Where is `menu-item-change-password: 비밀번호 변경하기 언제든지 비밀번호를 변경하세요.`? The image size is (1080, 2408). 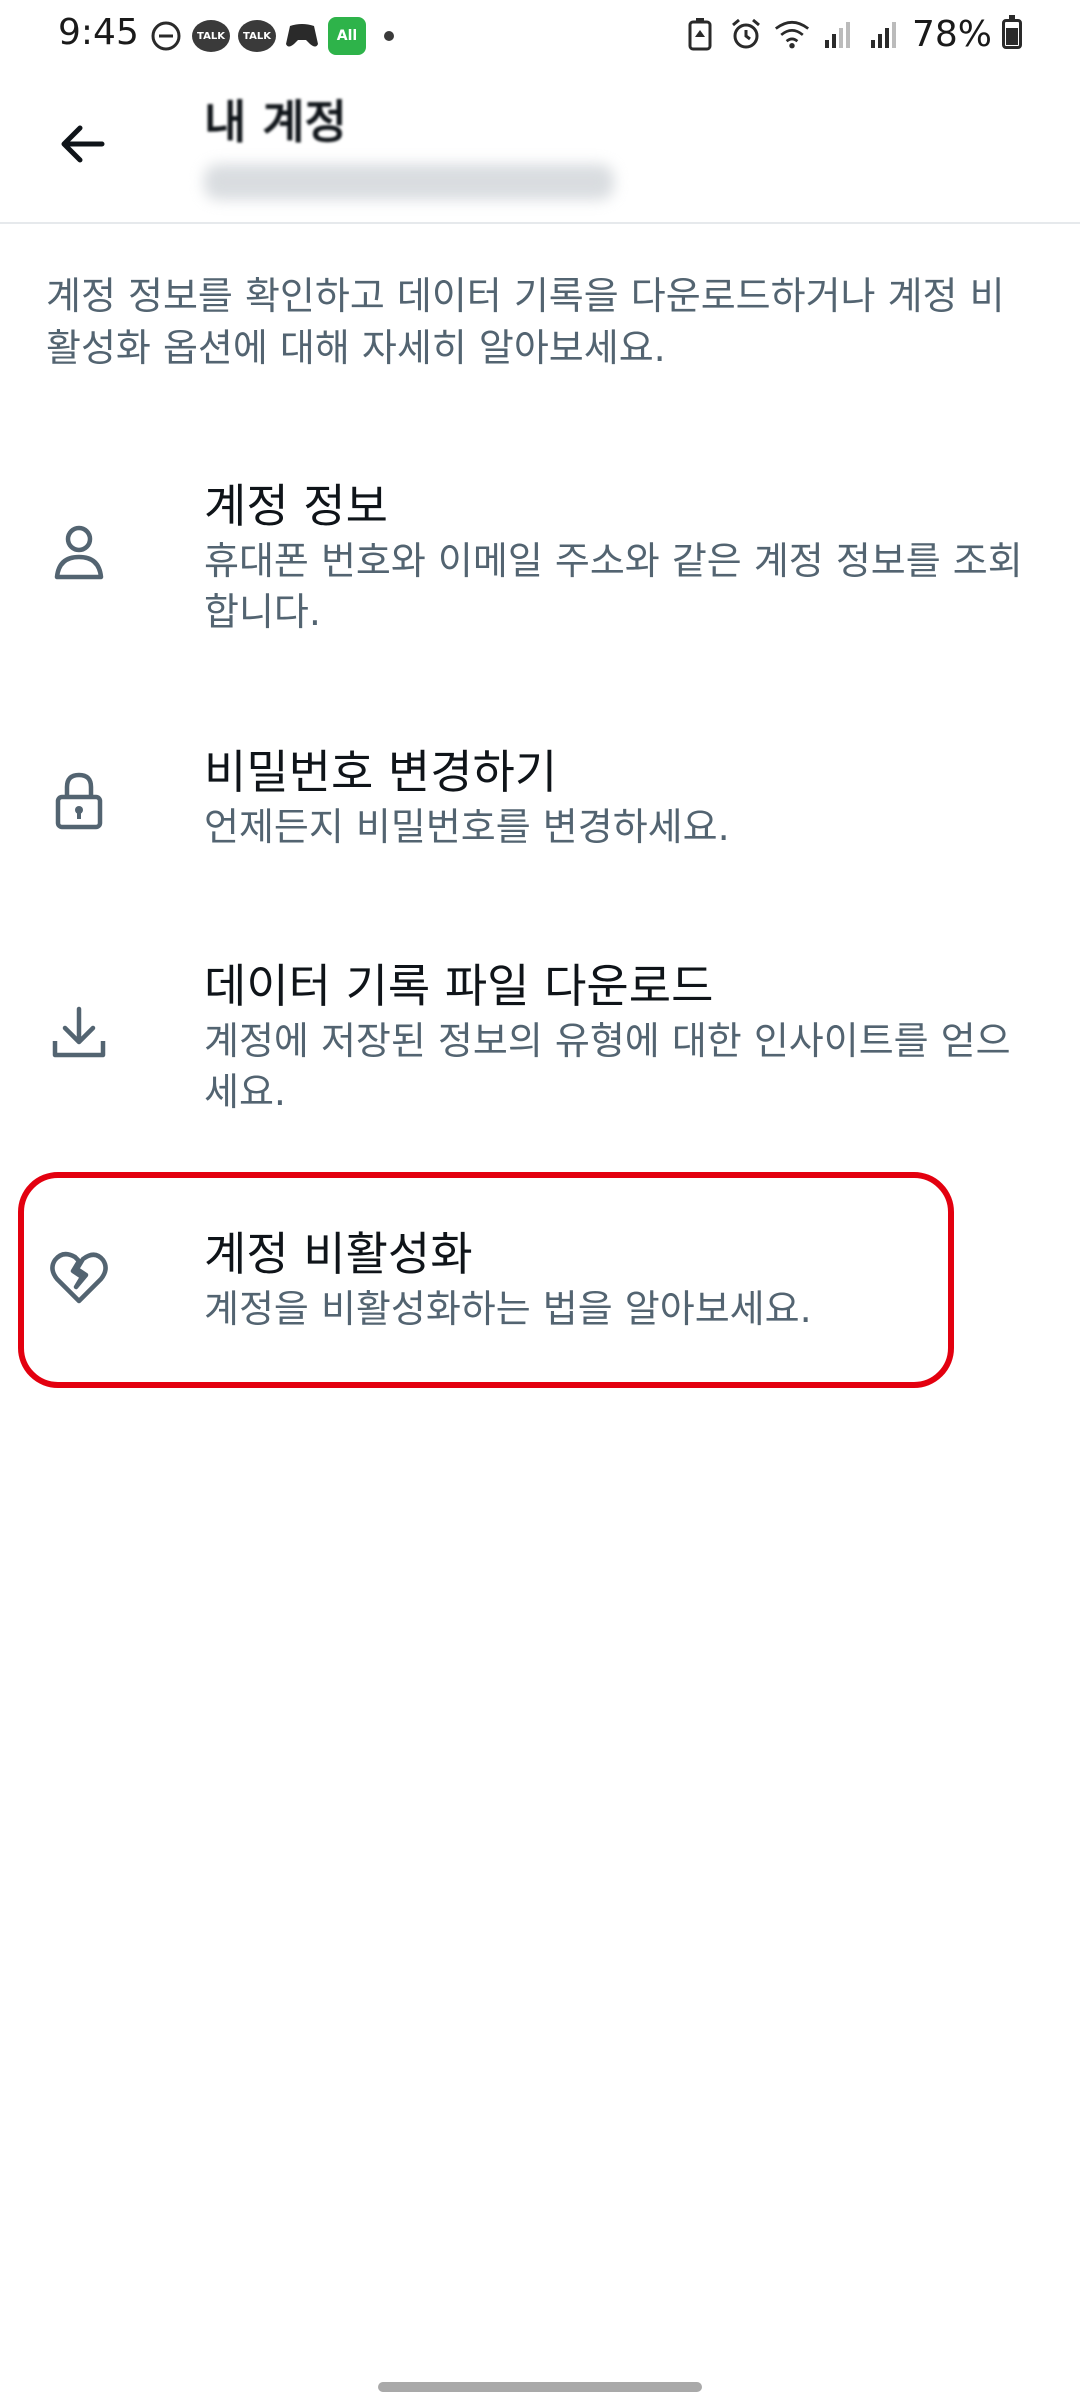 menu-item-change-password: 비밀번호 변경하기 언제든지 비밀번호를 변경하세요. is located at coordinates (540, 796).